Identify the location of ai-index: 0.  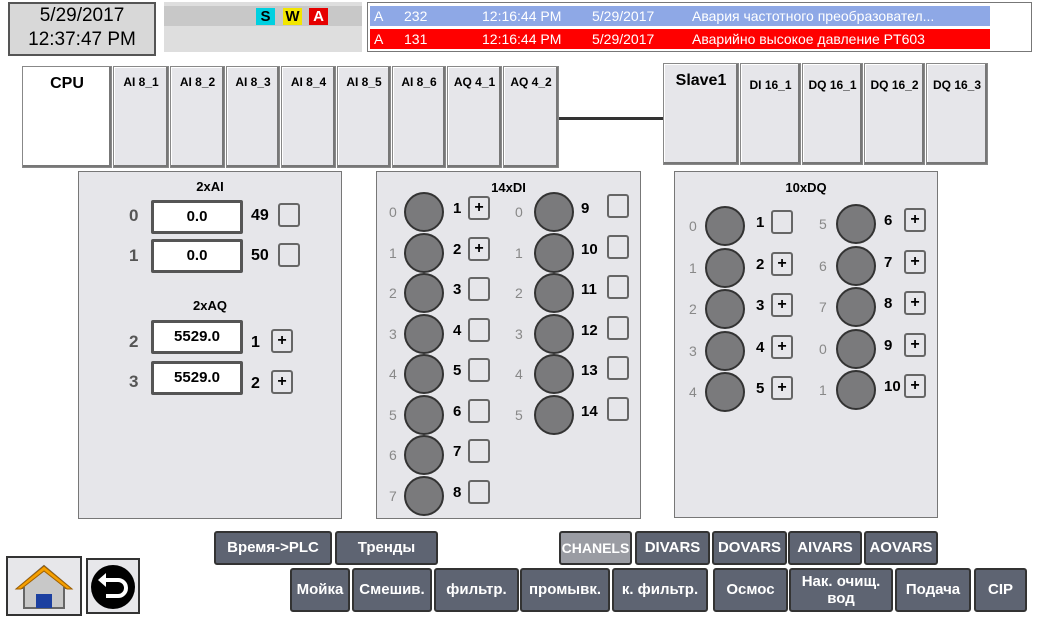
(134, 215).